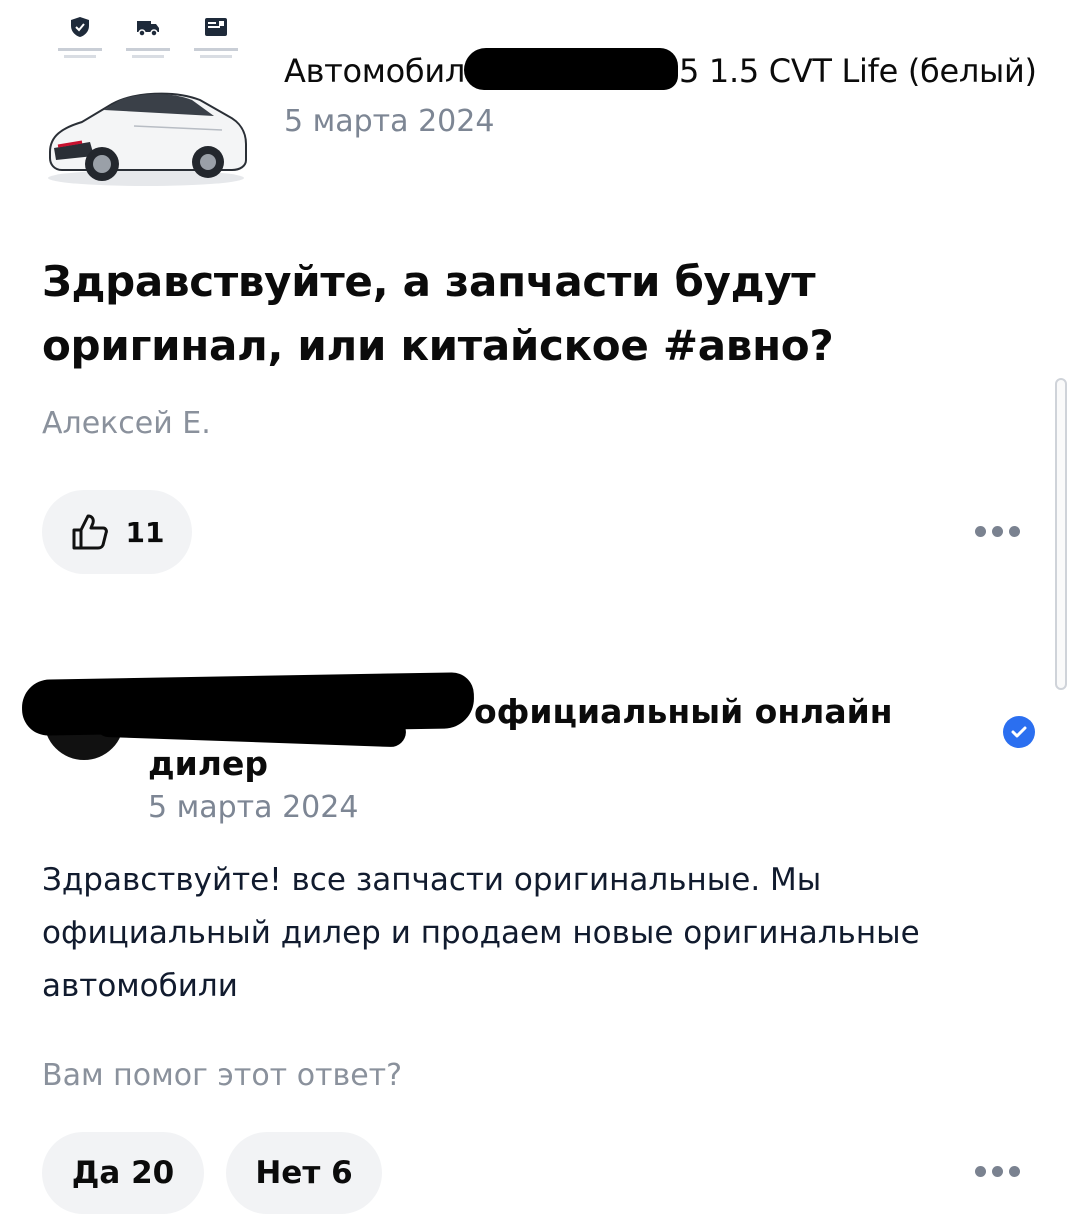 This screenshot has width=1080, height=1216. Describe the element at coordinates (147, 139) in the screenshot. I see `car-image` at that location.